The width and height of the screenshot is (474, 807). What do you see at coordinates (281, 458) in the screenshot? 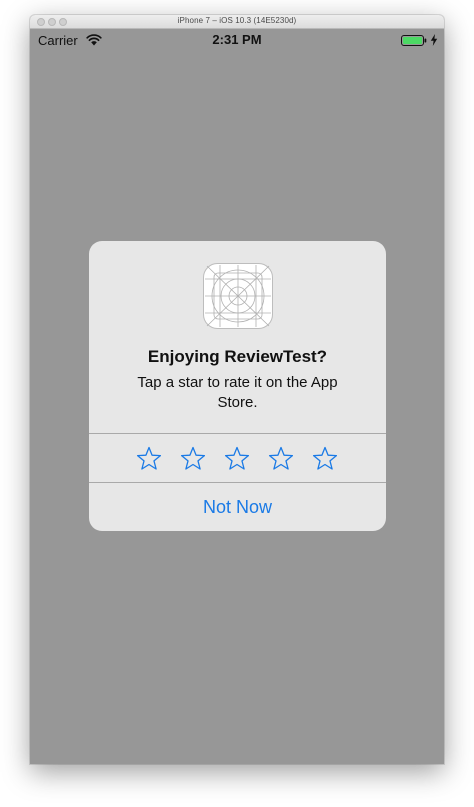
I see `star-4-button` at bounding box center [281, 458].